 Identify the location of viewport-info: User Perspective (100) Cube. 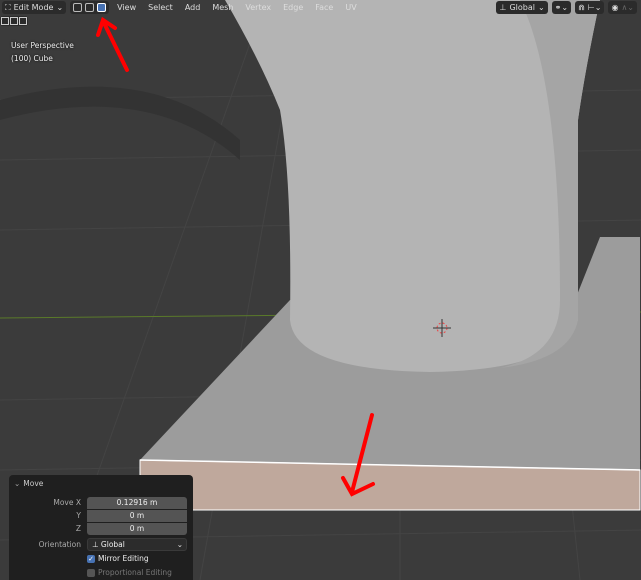
(42, 52).